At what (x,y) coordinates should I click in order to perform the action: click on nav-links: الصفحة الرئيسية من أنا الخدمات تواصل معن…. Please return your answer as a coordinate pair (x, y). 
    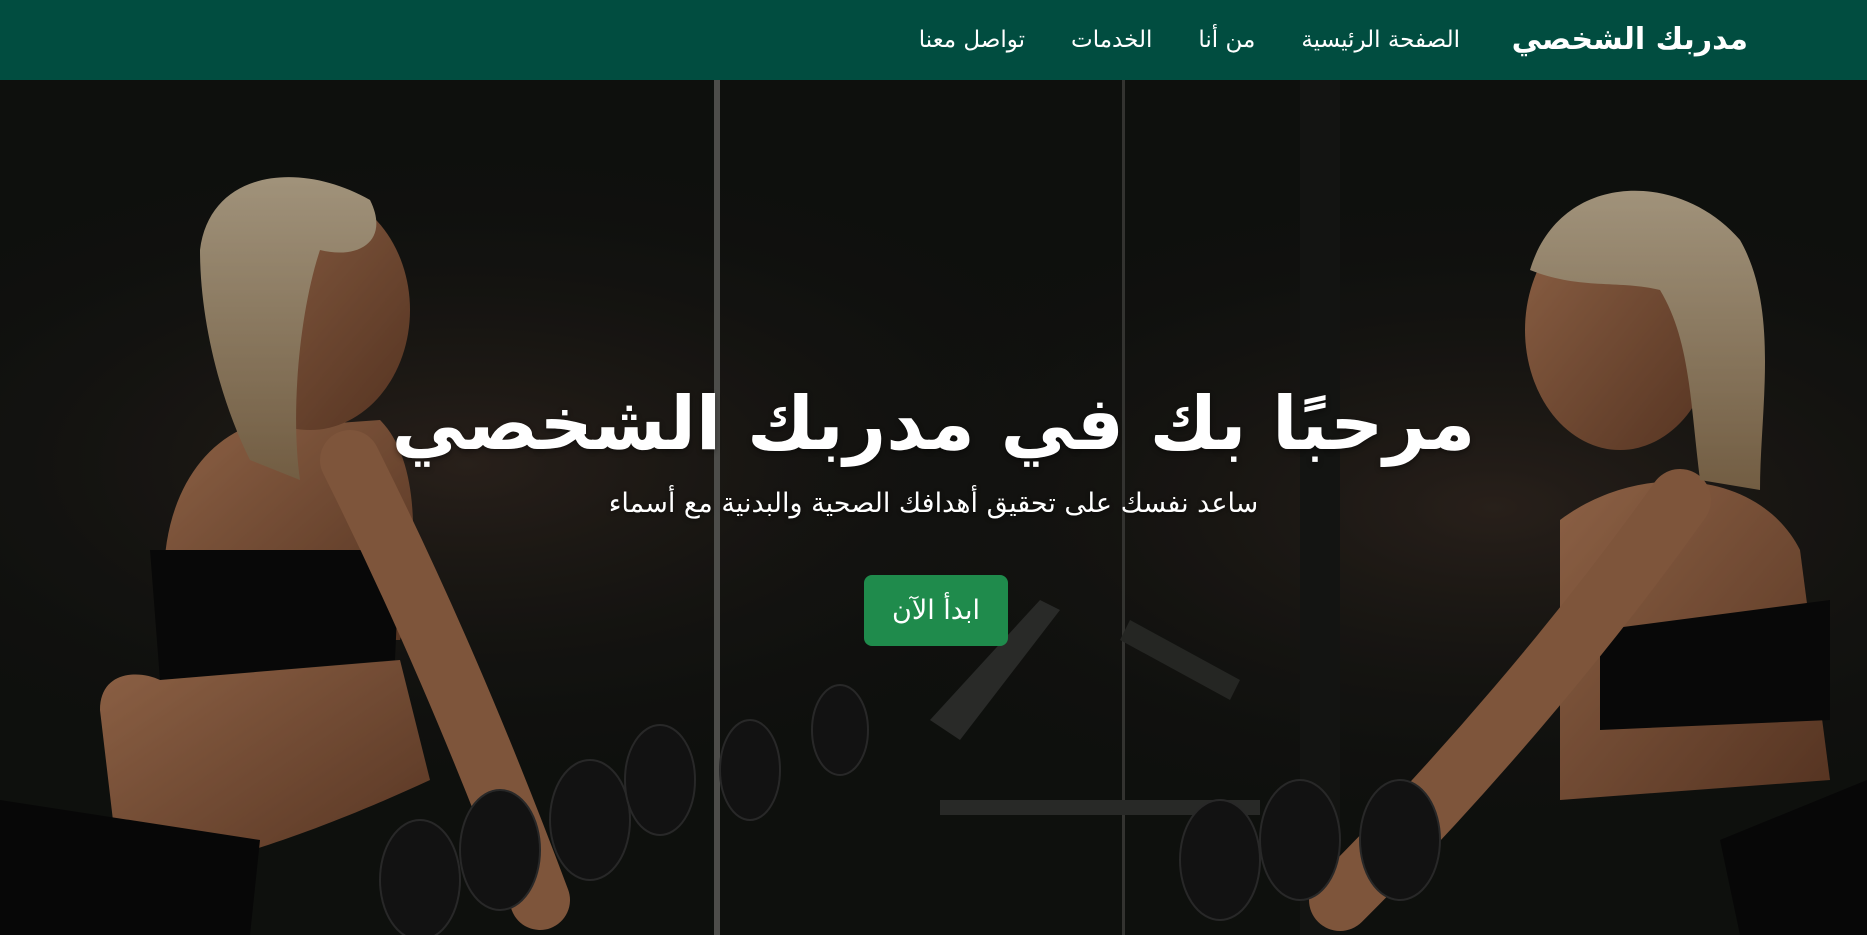
    Looking at the image, I should click on (1189, 40).